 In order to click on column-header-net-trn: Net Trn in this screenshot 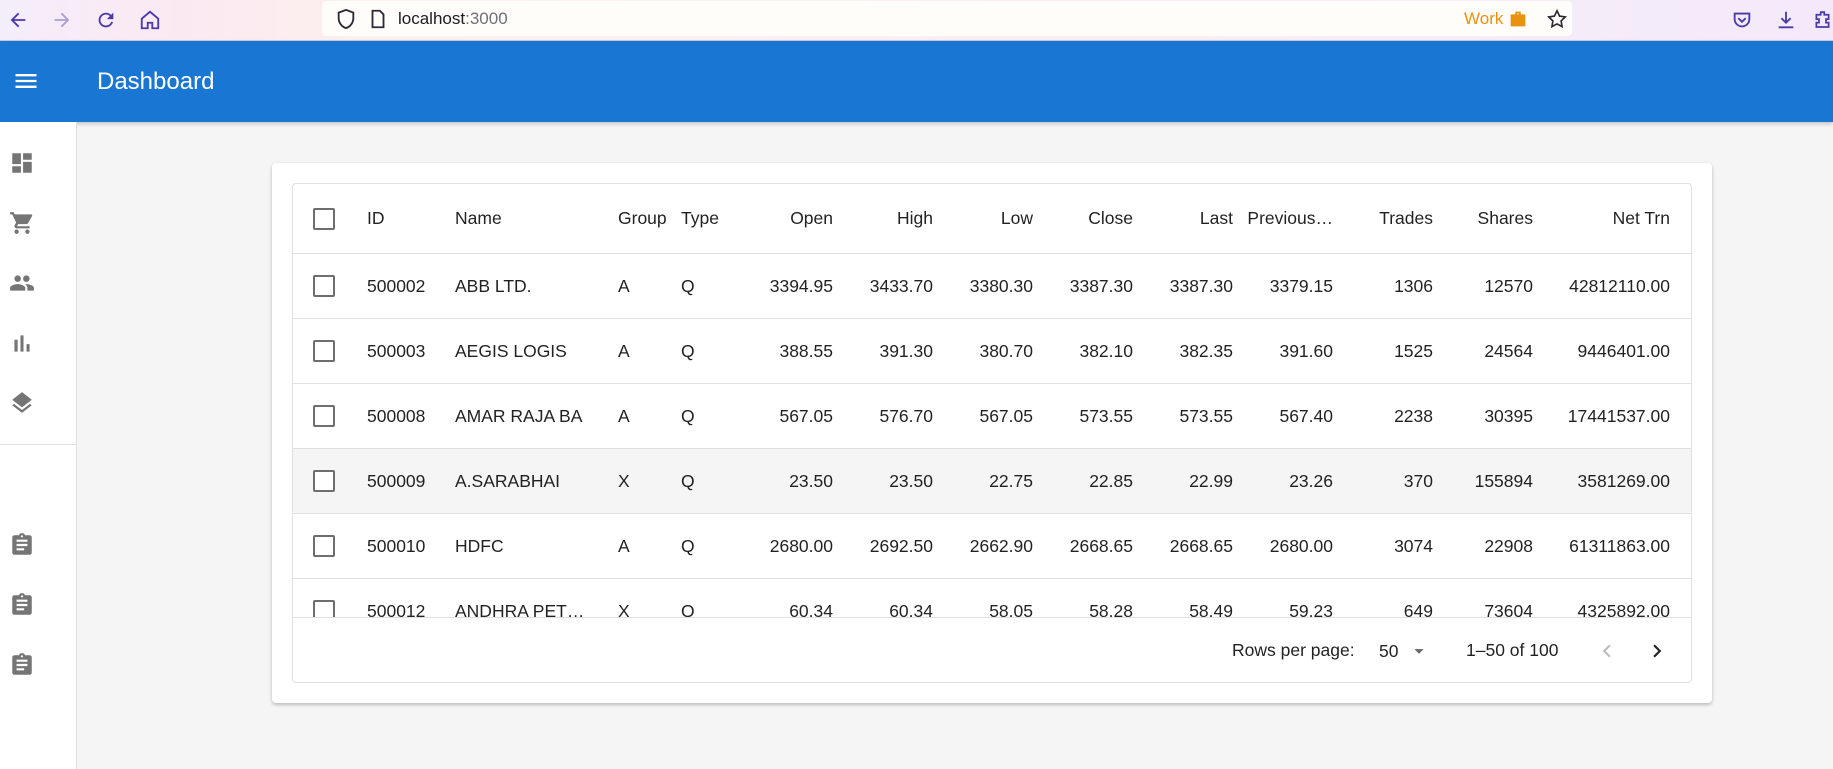, I will do `click(1601, 218)`.